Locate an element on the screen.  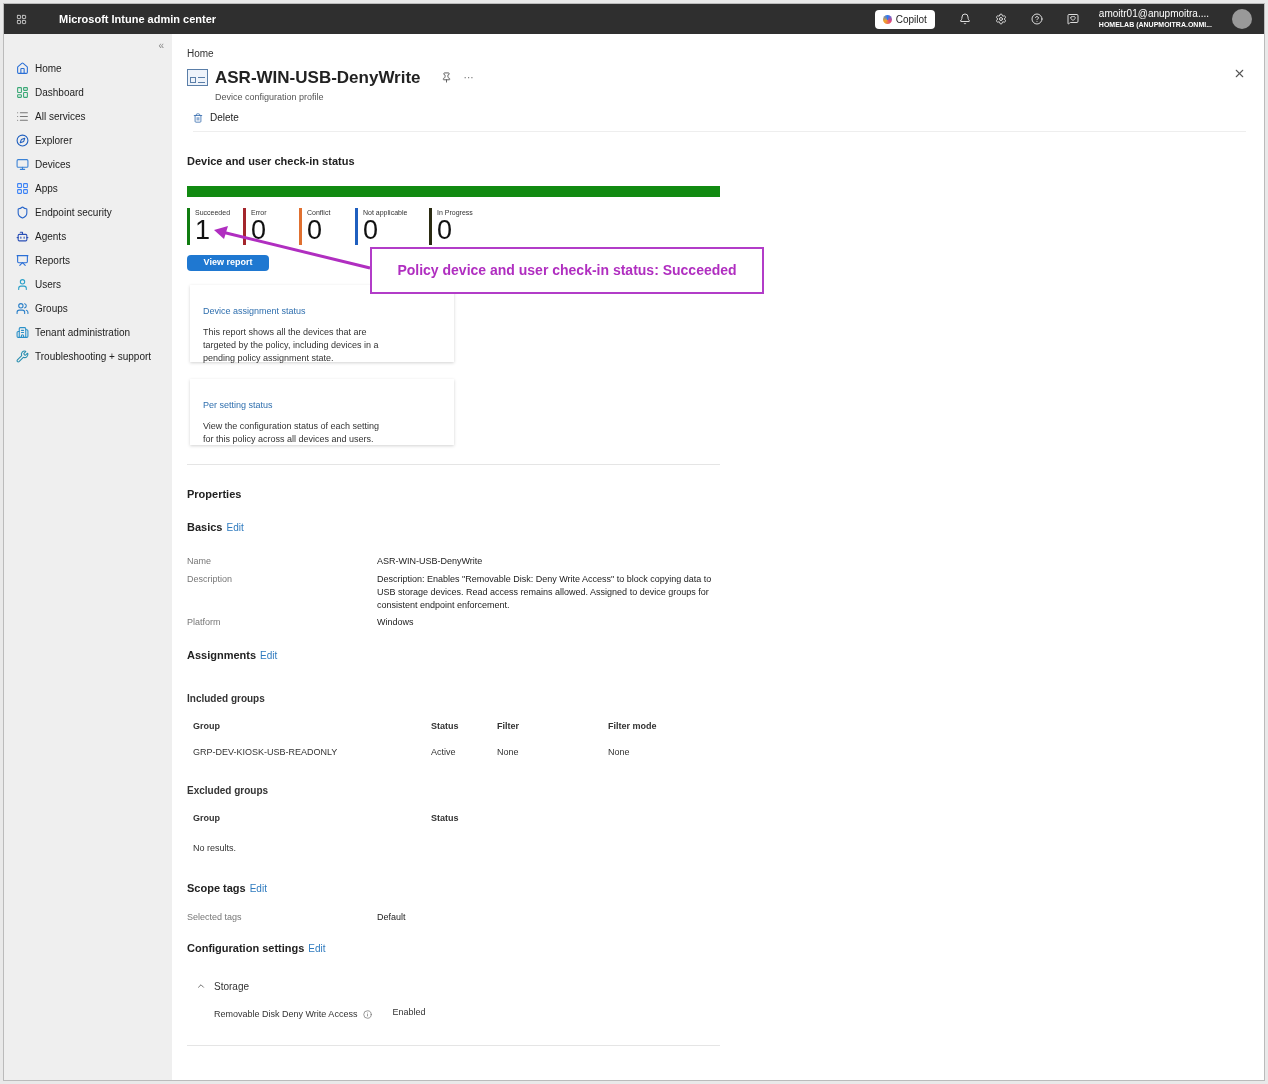
view-report-button: View report is located at coordinates (228, 263).